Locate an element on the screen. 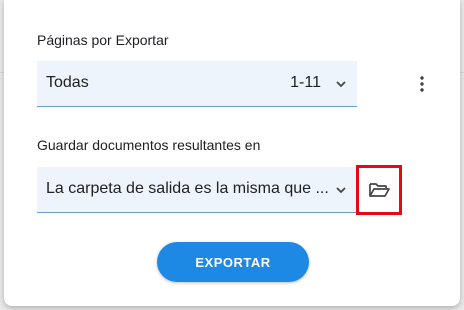  export-button: EXPORTAR is located at coordinates (233, 262).